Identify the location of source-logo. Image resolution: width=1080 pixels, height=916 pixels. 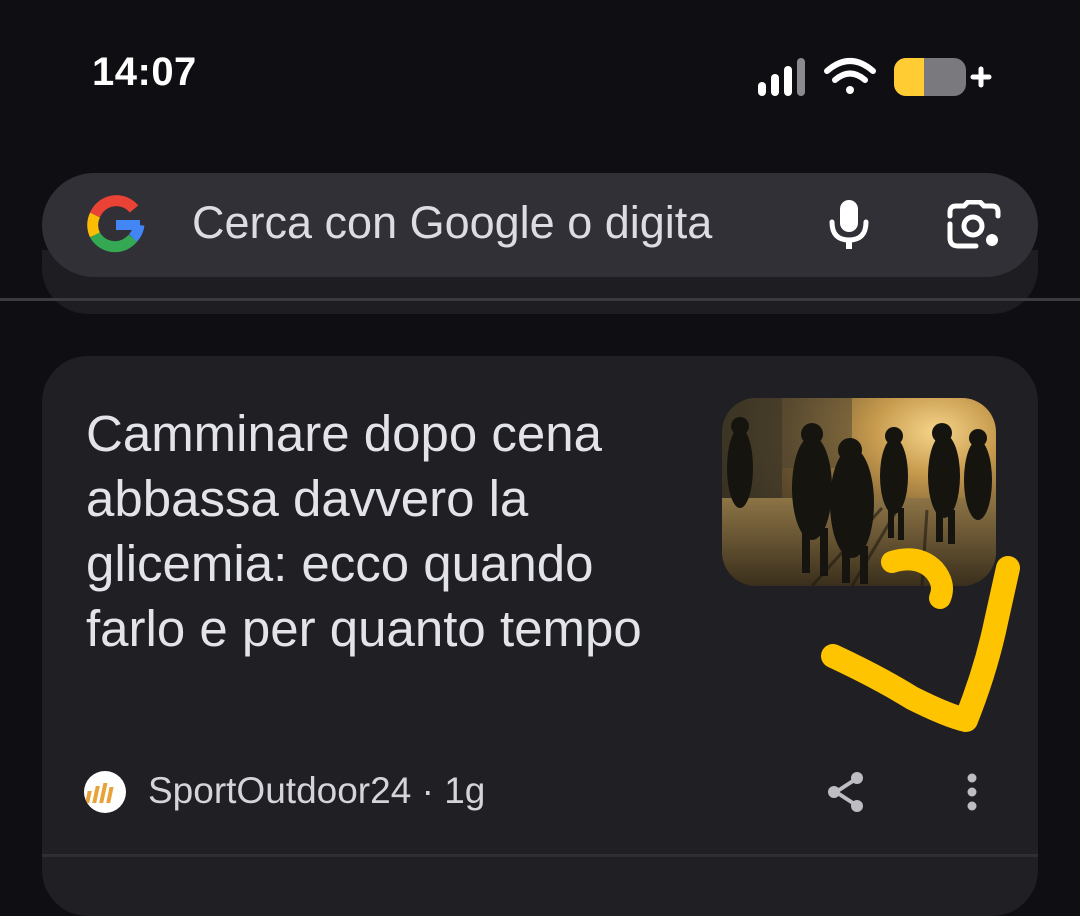
(105, 792).